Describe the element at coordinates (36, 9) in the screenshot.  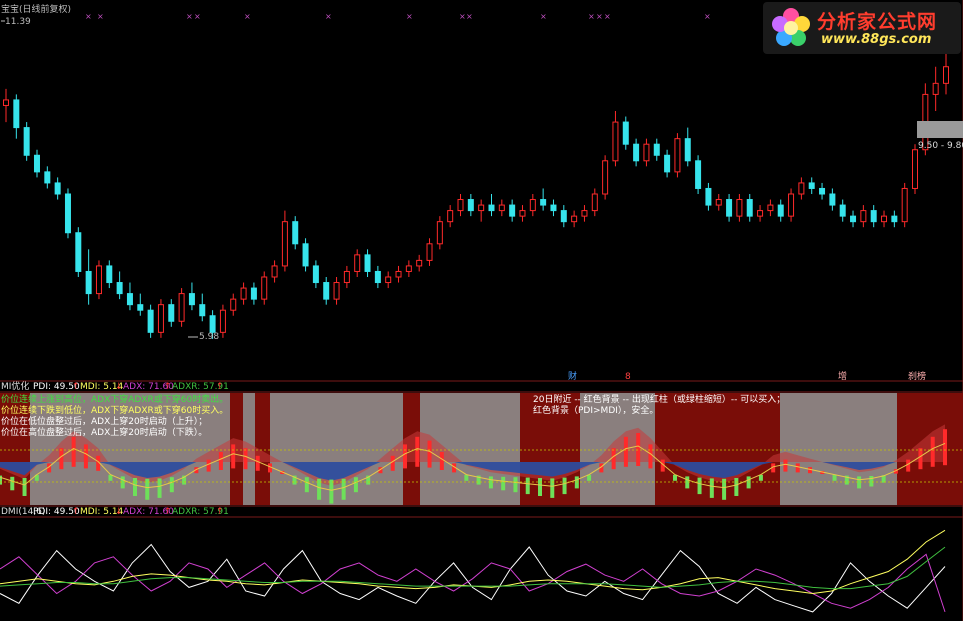
I see `chart-title: 宝宝(日线前复权)` at that location.